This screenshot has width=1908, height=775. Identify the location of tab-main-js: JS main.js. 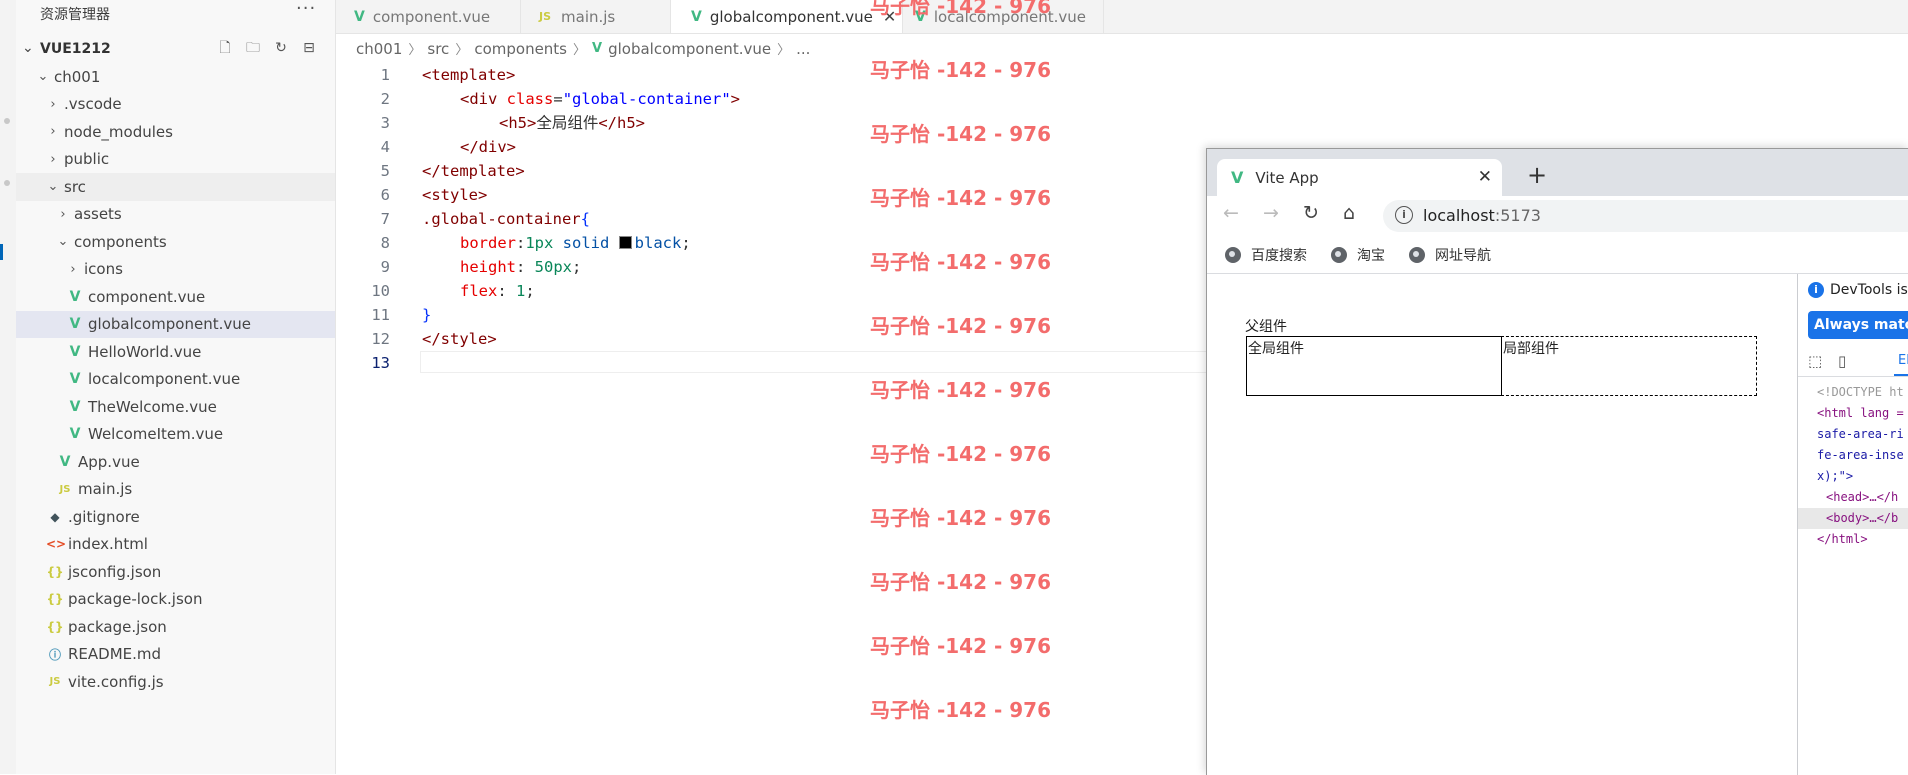
(596, 16).